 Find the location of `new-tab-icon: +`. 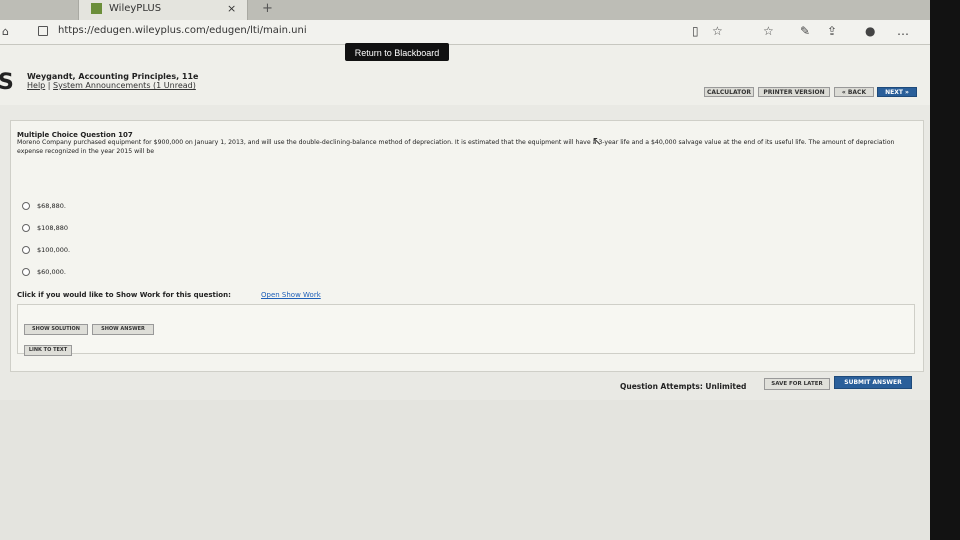

new-tab-icon: + is located at coordinates (267, 8).